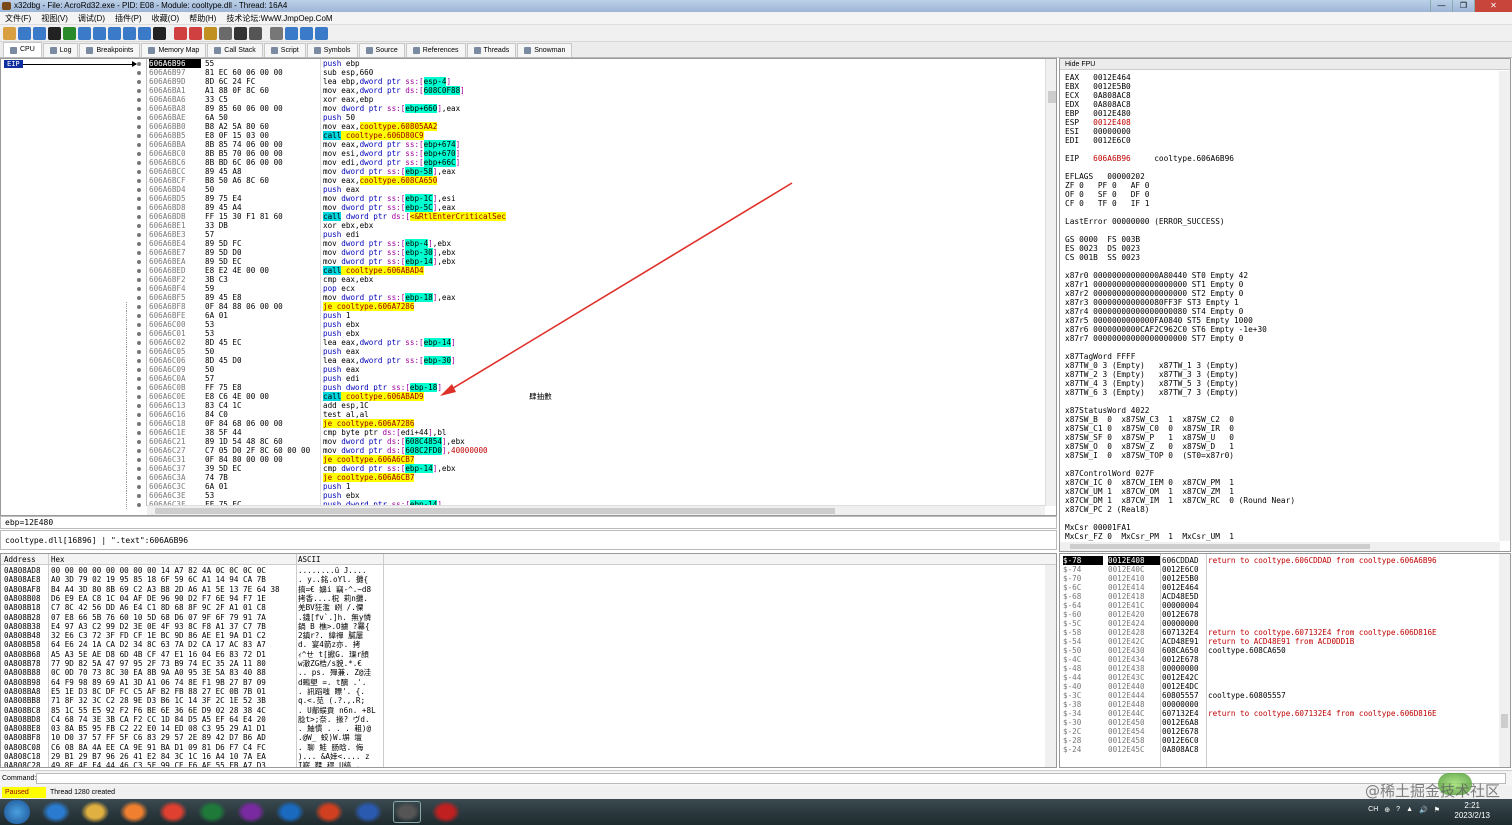  What do you see at coordinates (1280, 749) in the screenshot?
I see `stack-row: $-24 0012E45C 0A808AC8` at bounding box center [1280, 749].